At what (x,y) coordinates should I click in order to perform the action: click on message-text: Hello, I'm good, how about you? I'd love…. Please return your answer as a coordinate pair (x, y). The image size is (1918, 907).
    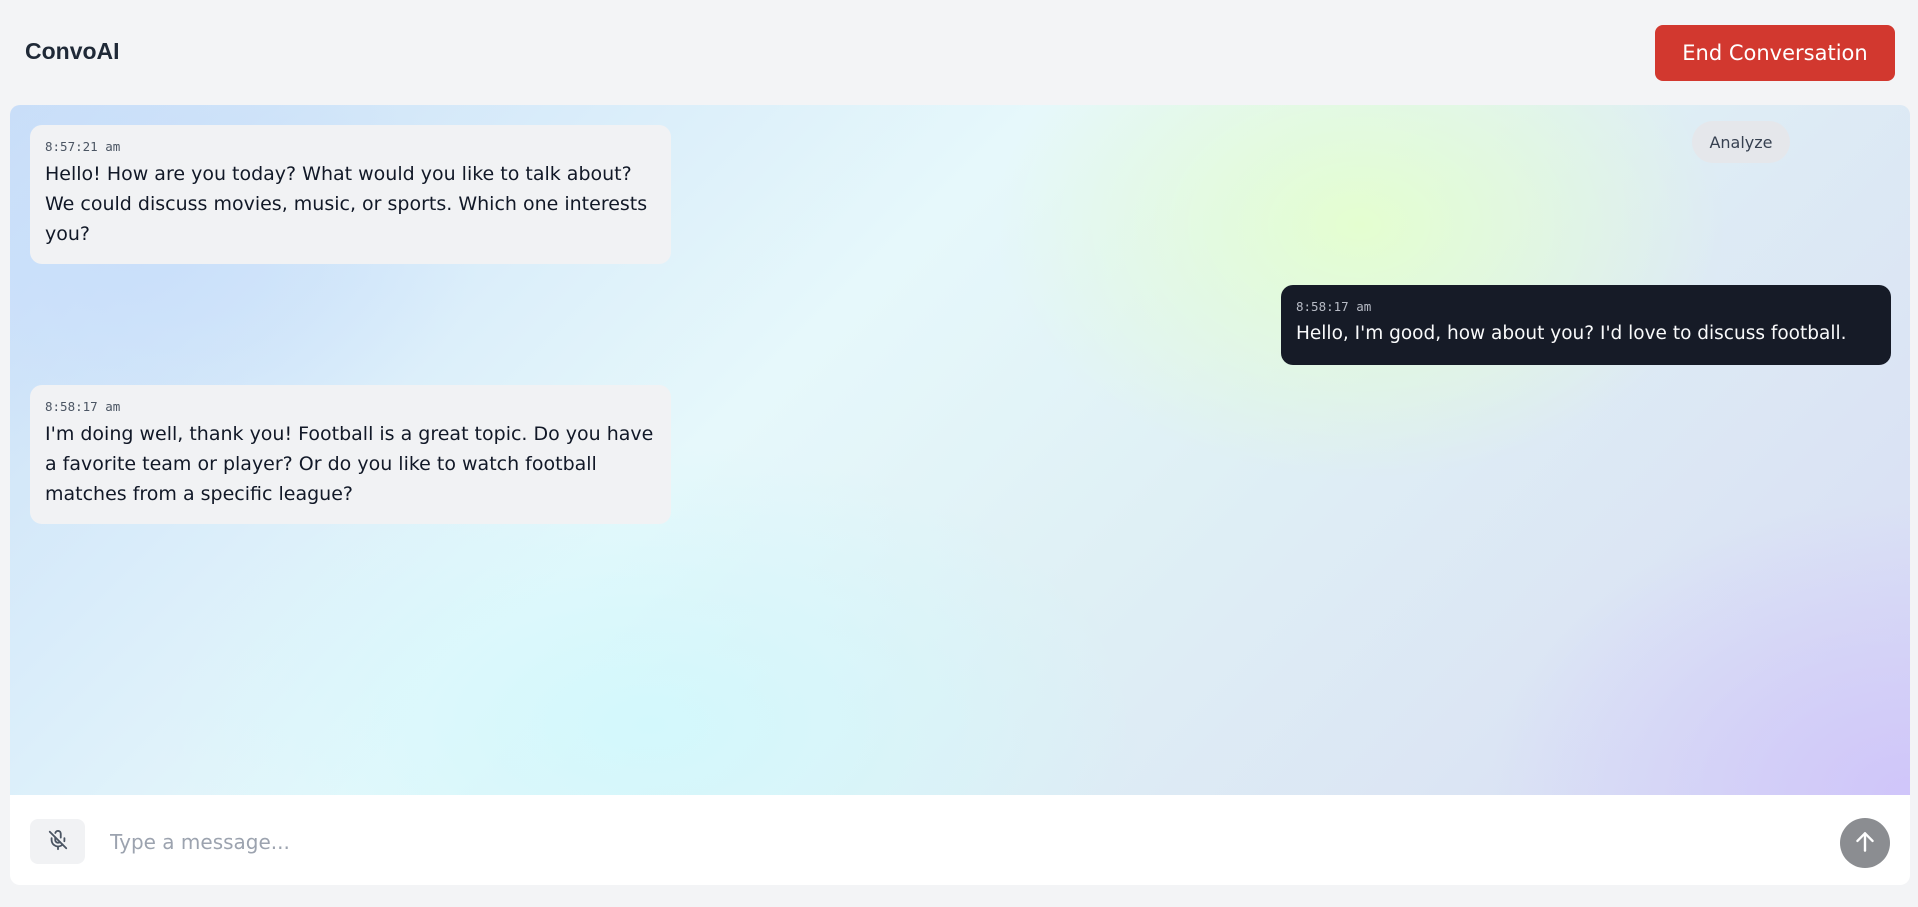
    Looking at the image, I should click on (1571, 333).